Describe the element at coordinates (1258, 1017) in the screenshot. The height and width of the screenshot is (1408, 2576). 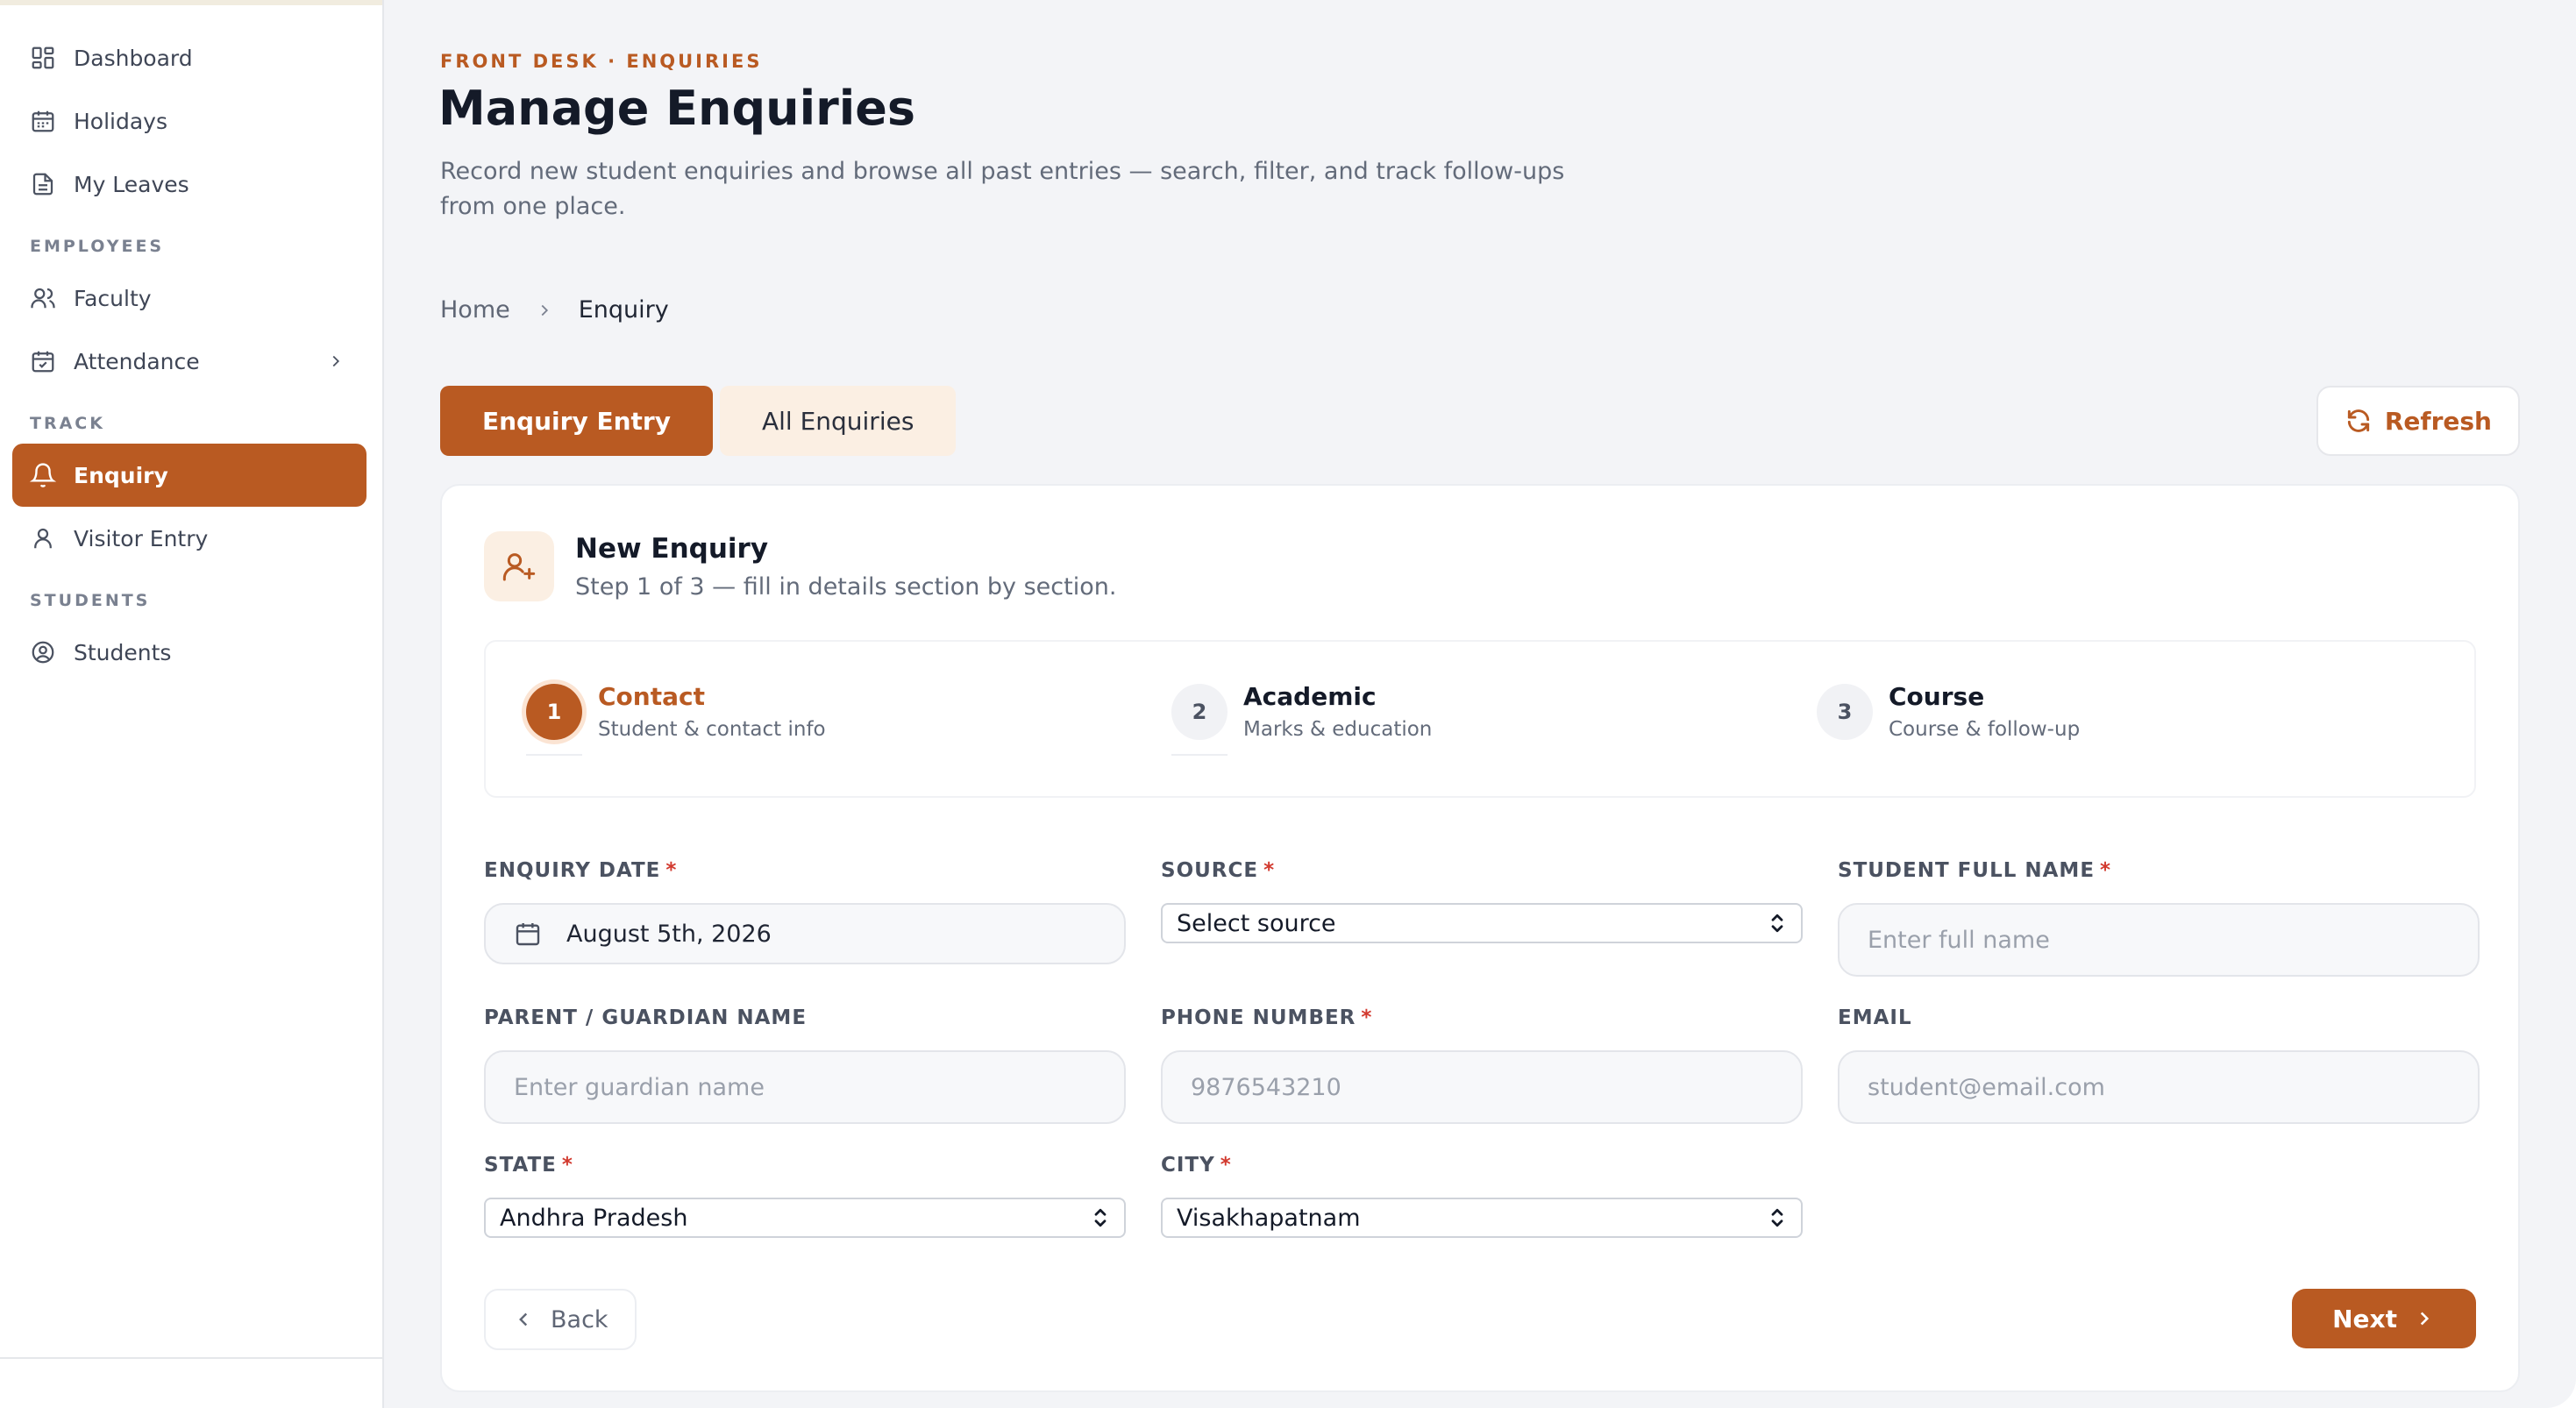
I see `field-label-text: PHONE NUMBER` at that location.